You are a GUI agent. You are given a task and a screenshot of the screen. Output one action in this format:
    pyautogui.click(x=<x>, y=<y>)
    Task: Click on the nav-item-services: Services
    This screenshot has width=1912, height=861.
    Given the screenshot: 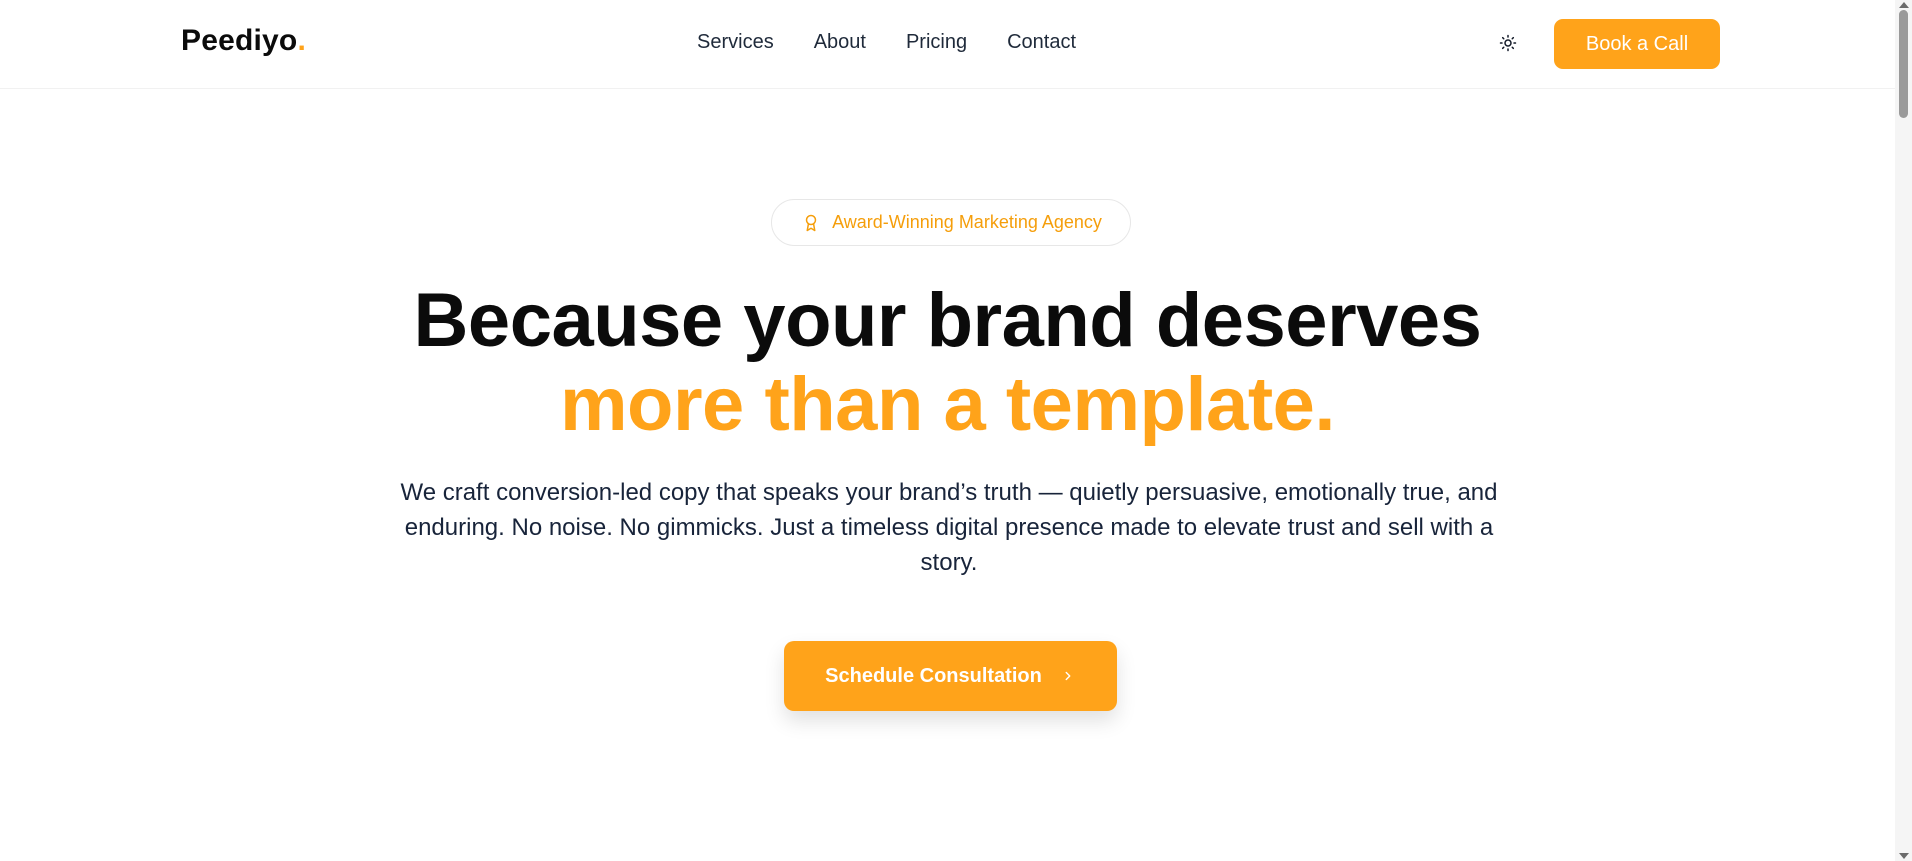 What is the action you would take?
    pyautogui.click(x=735, y=42)
    